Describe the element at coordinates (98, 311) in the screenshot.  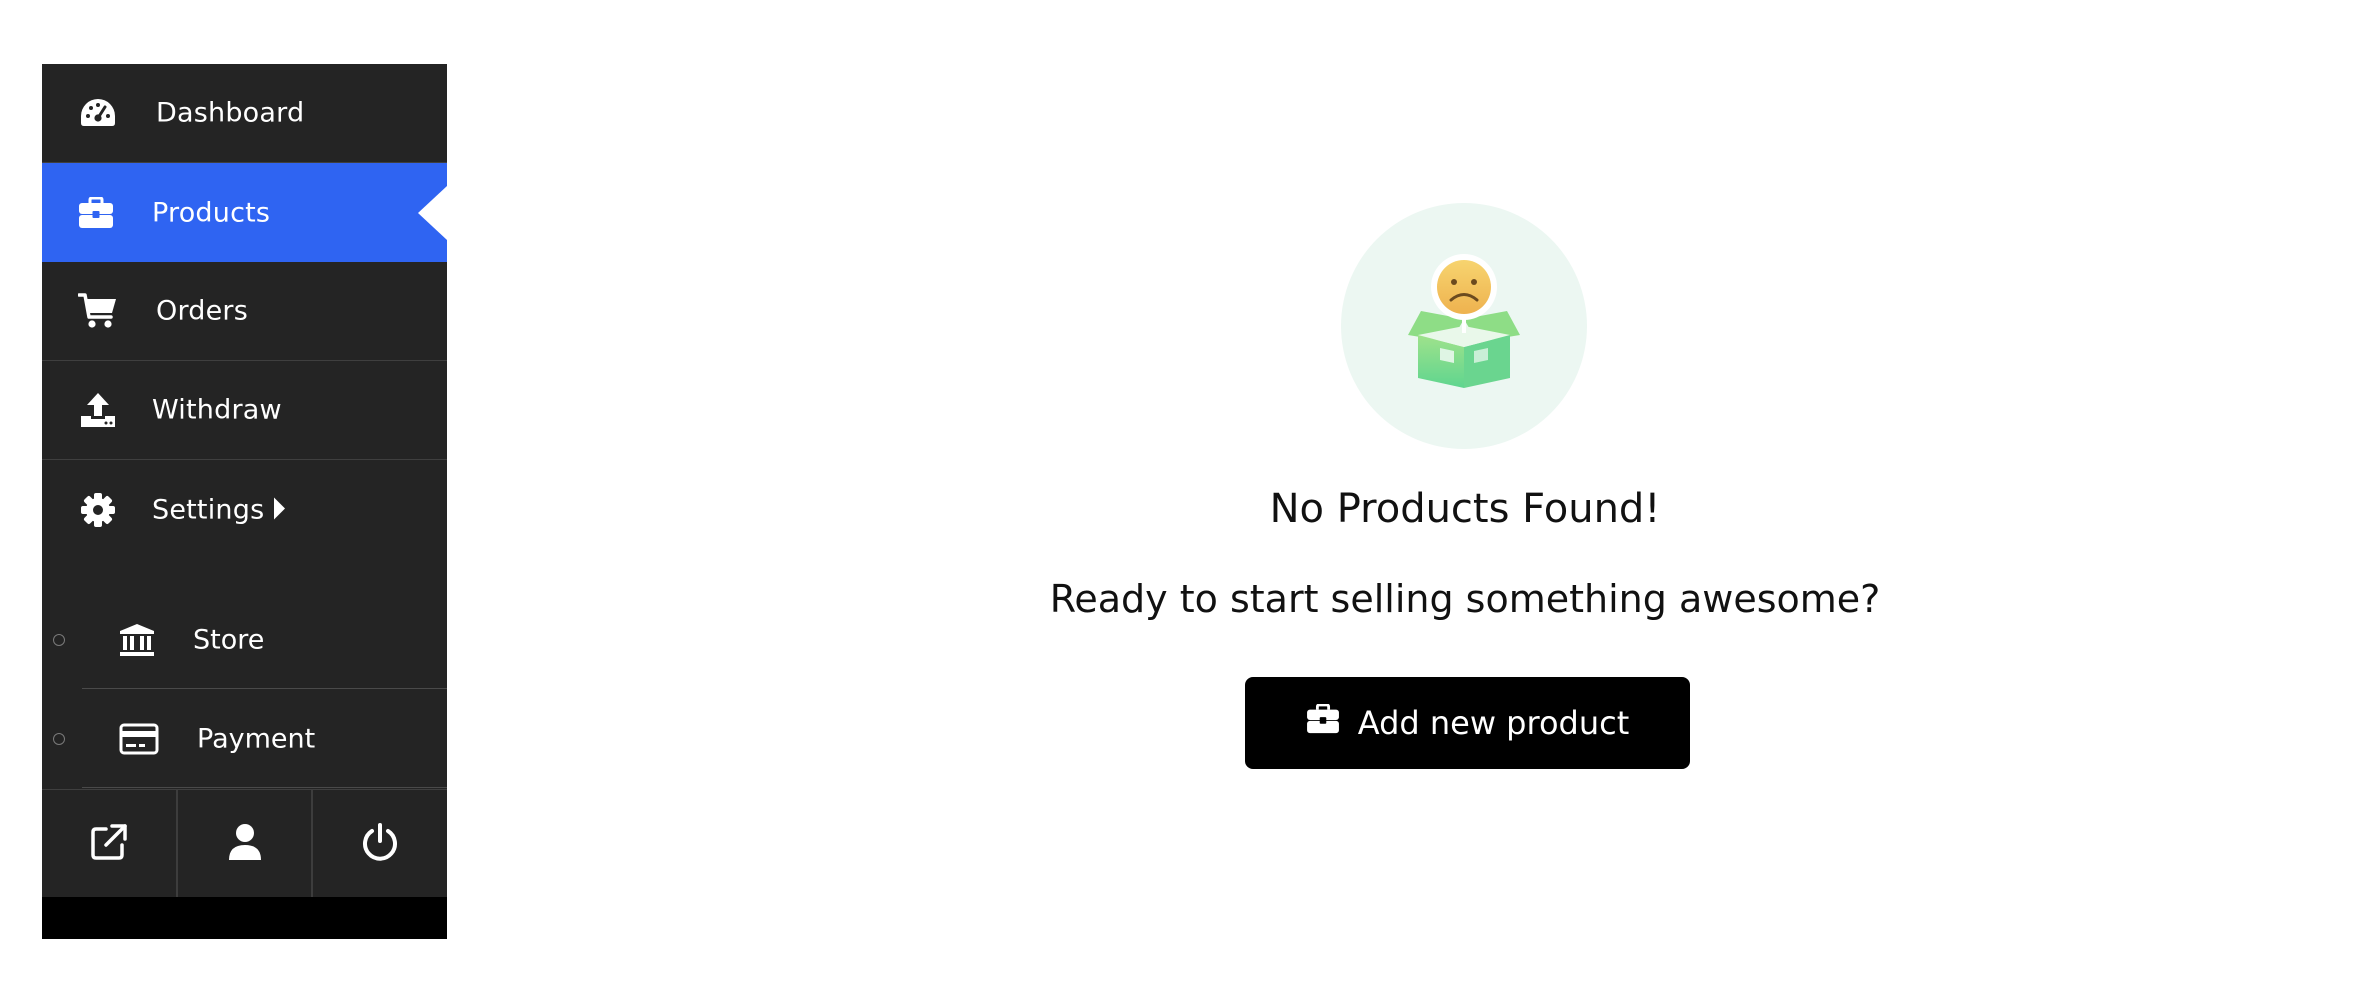
I see `shopping-cart-icon` at that location.